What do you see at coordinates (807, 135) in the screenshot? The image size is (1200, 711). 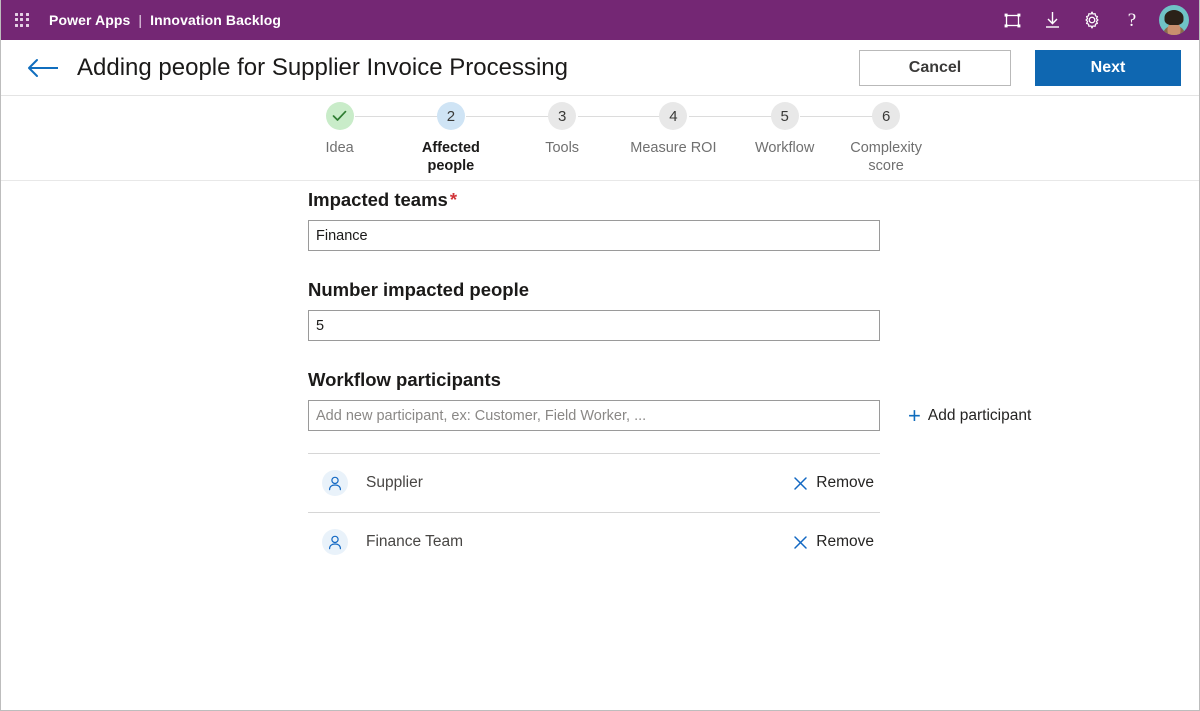 I see `step-workflow: 5 Workflow` at bounding box center [807, 135].